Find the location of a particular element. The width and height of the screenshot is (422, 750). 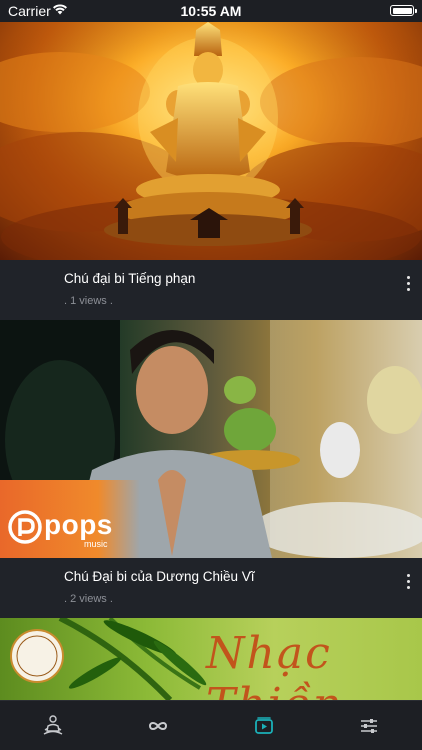

tab-bar is located at coordinates (211, 725).